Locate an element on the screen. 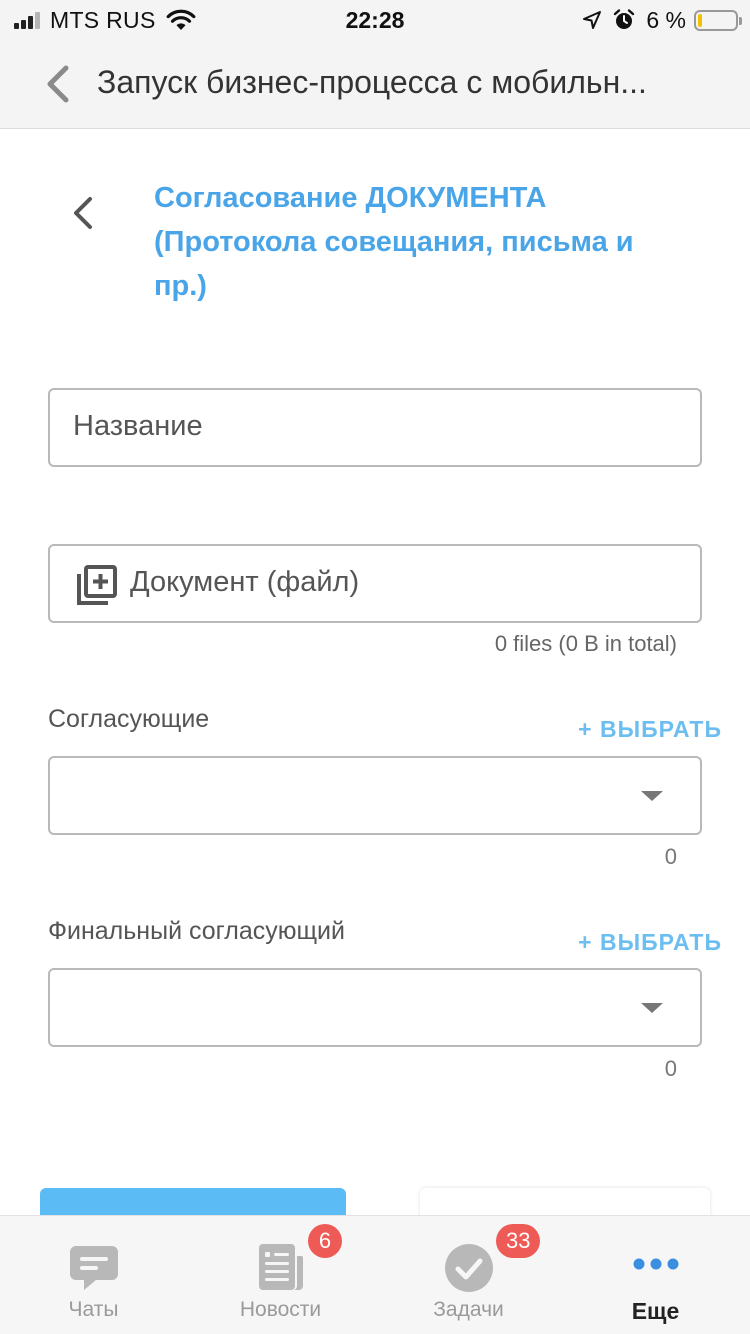  approvers-select-link: + ВЫБРАТЬ is located at coordinates (650, 729).